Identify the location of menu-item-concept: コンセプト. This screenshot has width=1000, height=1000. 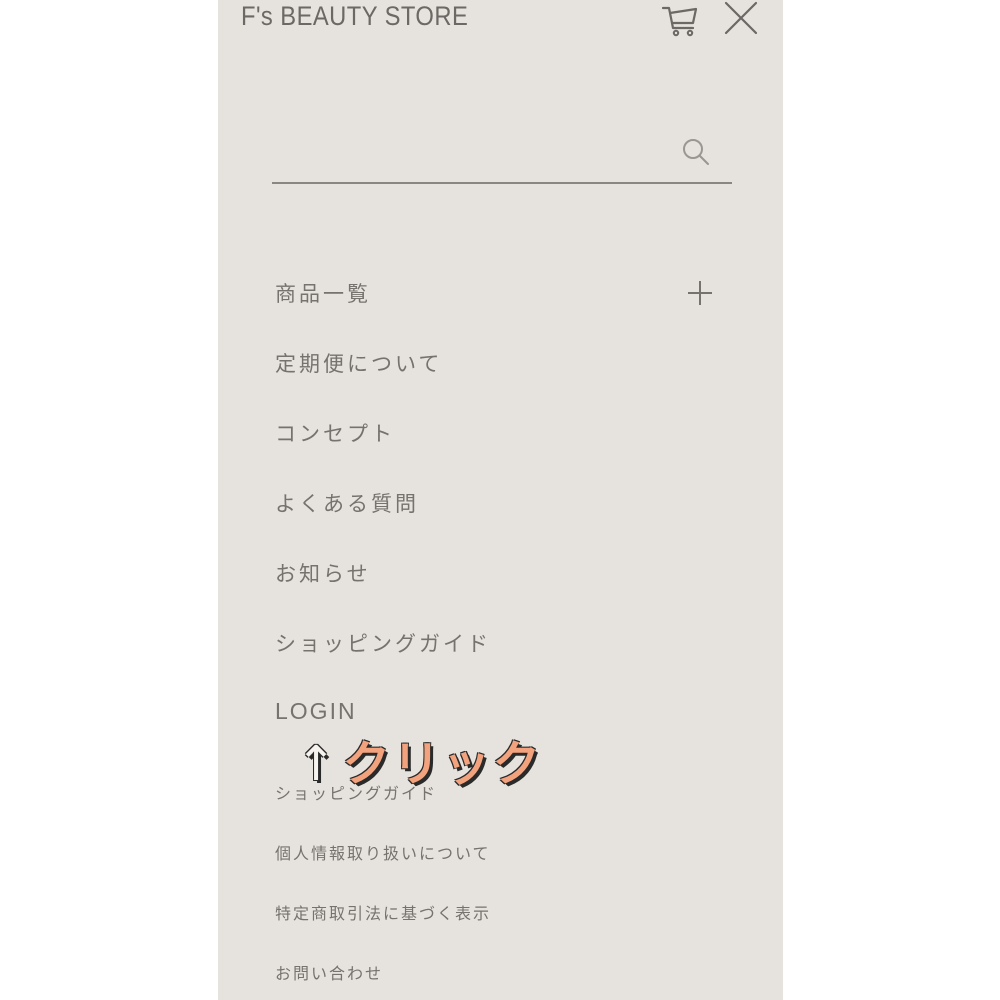
(500, 447).